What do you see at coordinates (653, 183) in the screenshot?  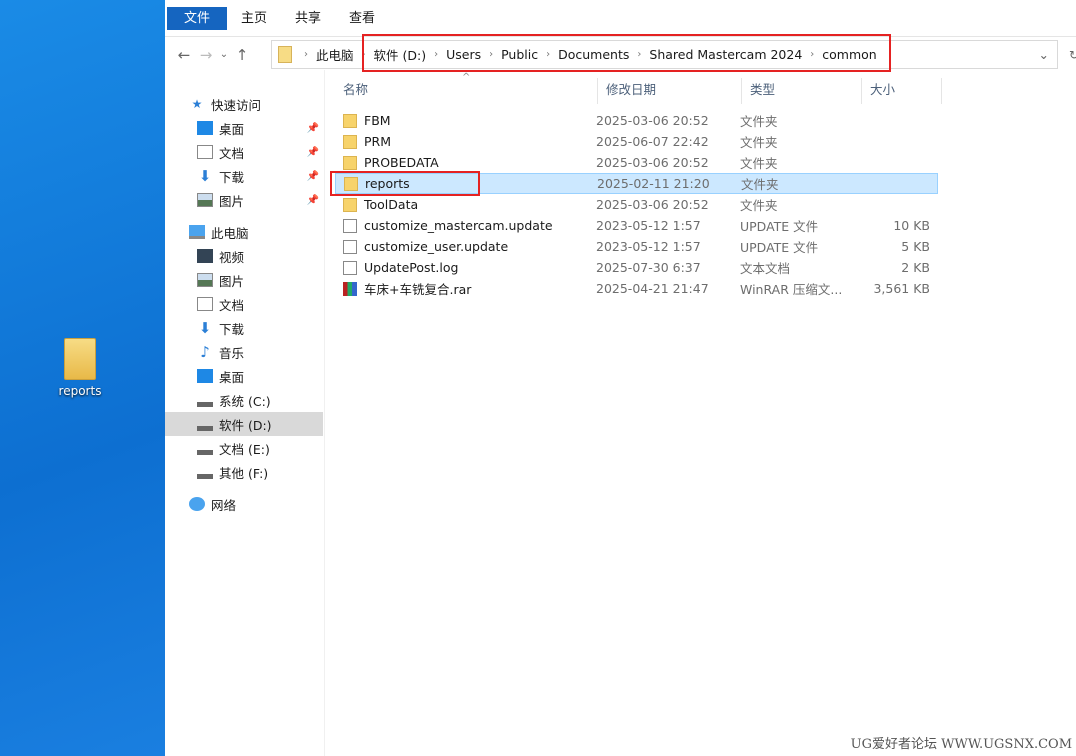 I see `file-date: 2025-02-11 21:20` at bounding box center [653, 183].